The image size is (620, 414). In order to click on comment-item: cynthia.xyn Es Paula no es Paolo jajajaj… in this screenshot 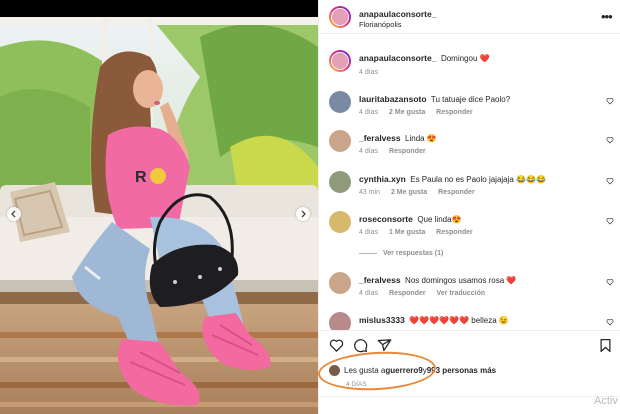, I will do `click(469, 186)`.